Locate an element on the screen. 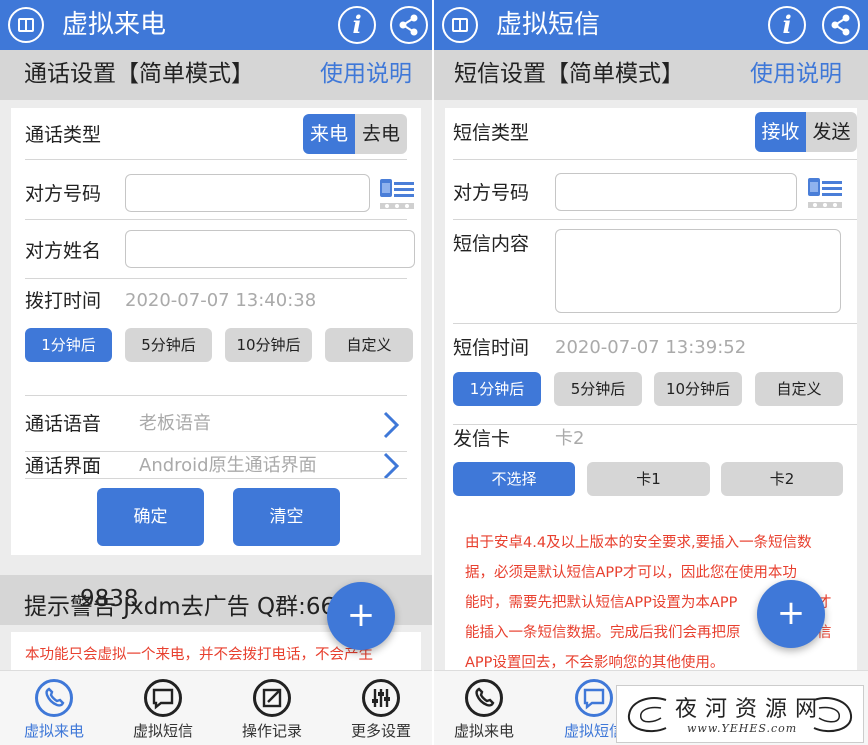  ui-value: Android原生通话界面 is located at coordinates (228, 465).